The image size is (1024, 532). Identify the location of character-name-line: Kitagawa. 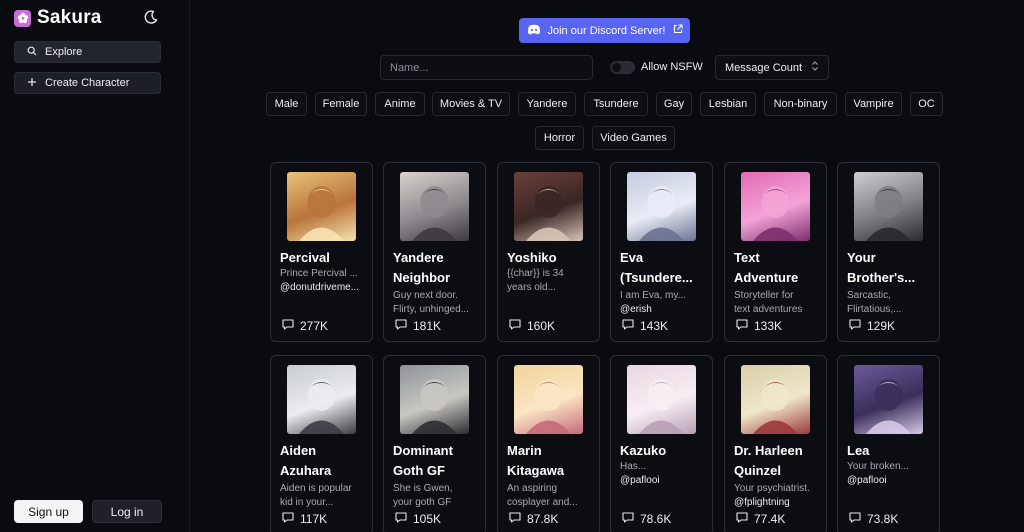
(536, 470).